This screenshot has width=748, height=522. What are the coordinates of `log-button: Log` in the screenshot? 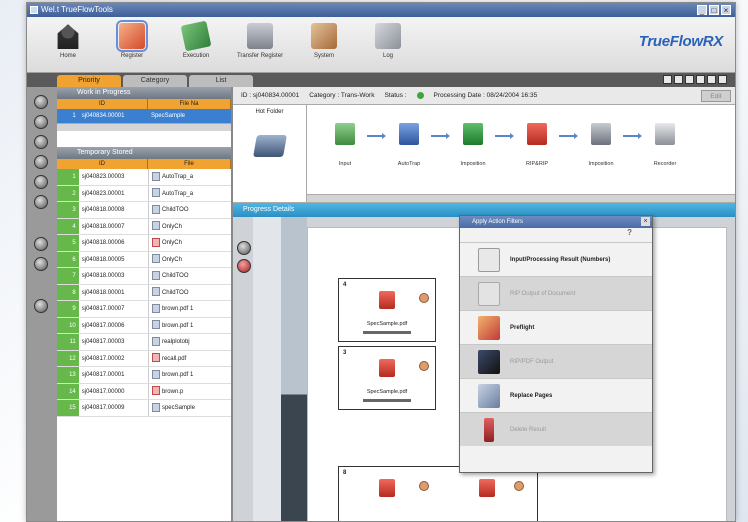 It's located at (388, 44).